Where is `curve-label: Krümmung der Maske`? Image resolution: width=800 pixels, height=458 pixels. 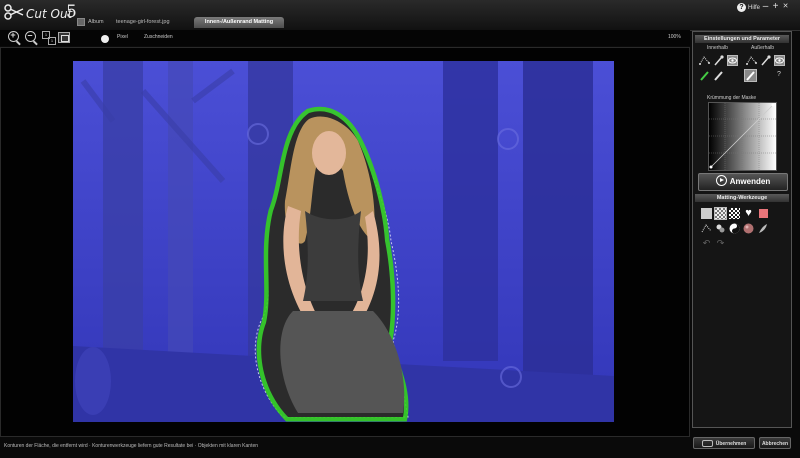
curve-label: Krümmung der Maske is located at coordinates (732, 98).